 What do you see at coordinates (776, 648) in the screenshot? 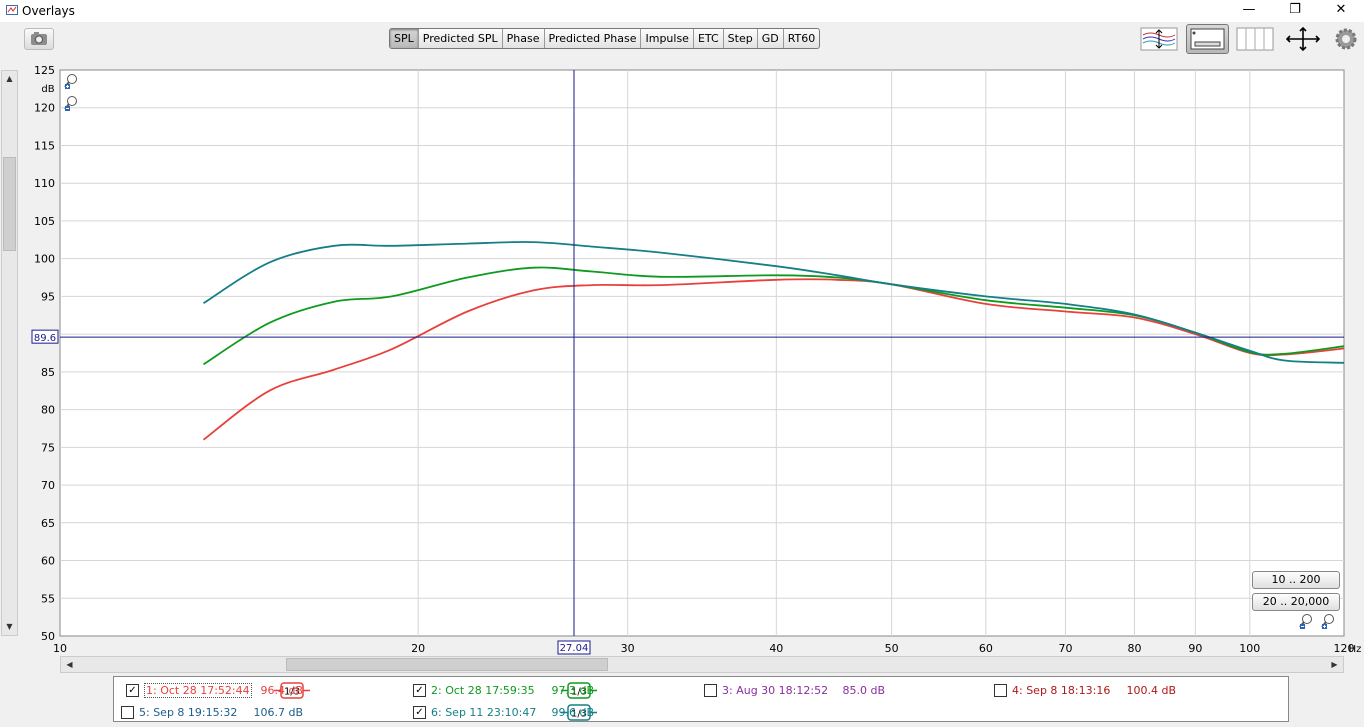
I see `x-tick-label: 40` at bounding box center [776, 648].